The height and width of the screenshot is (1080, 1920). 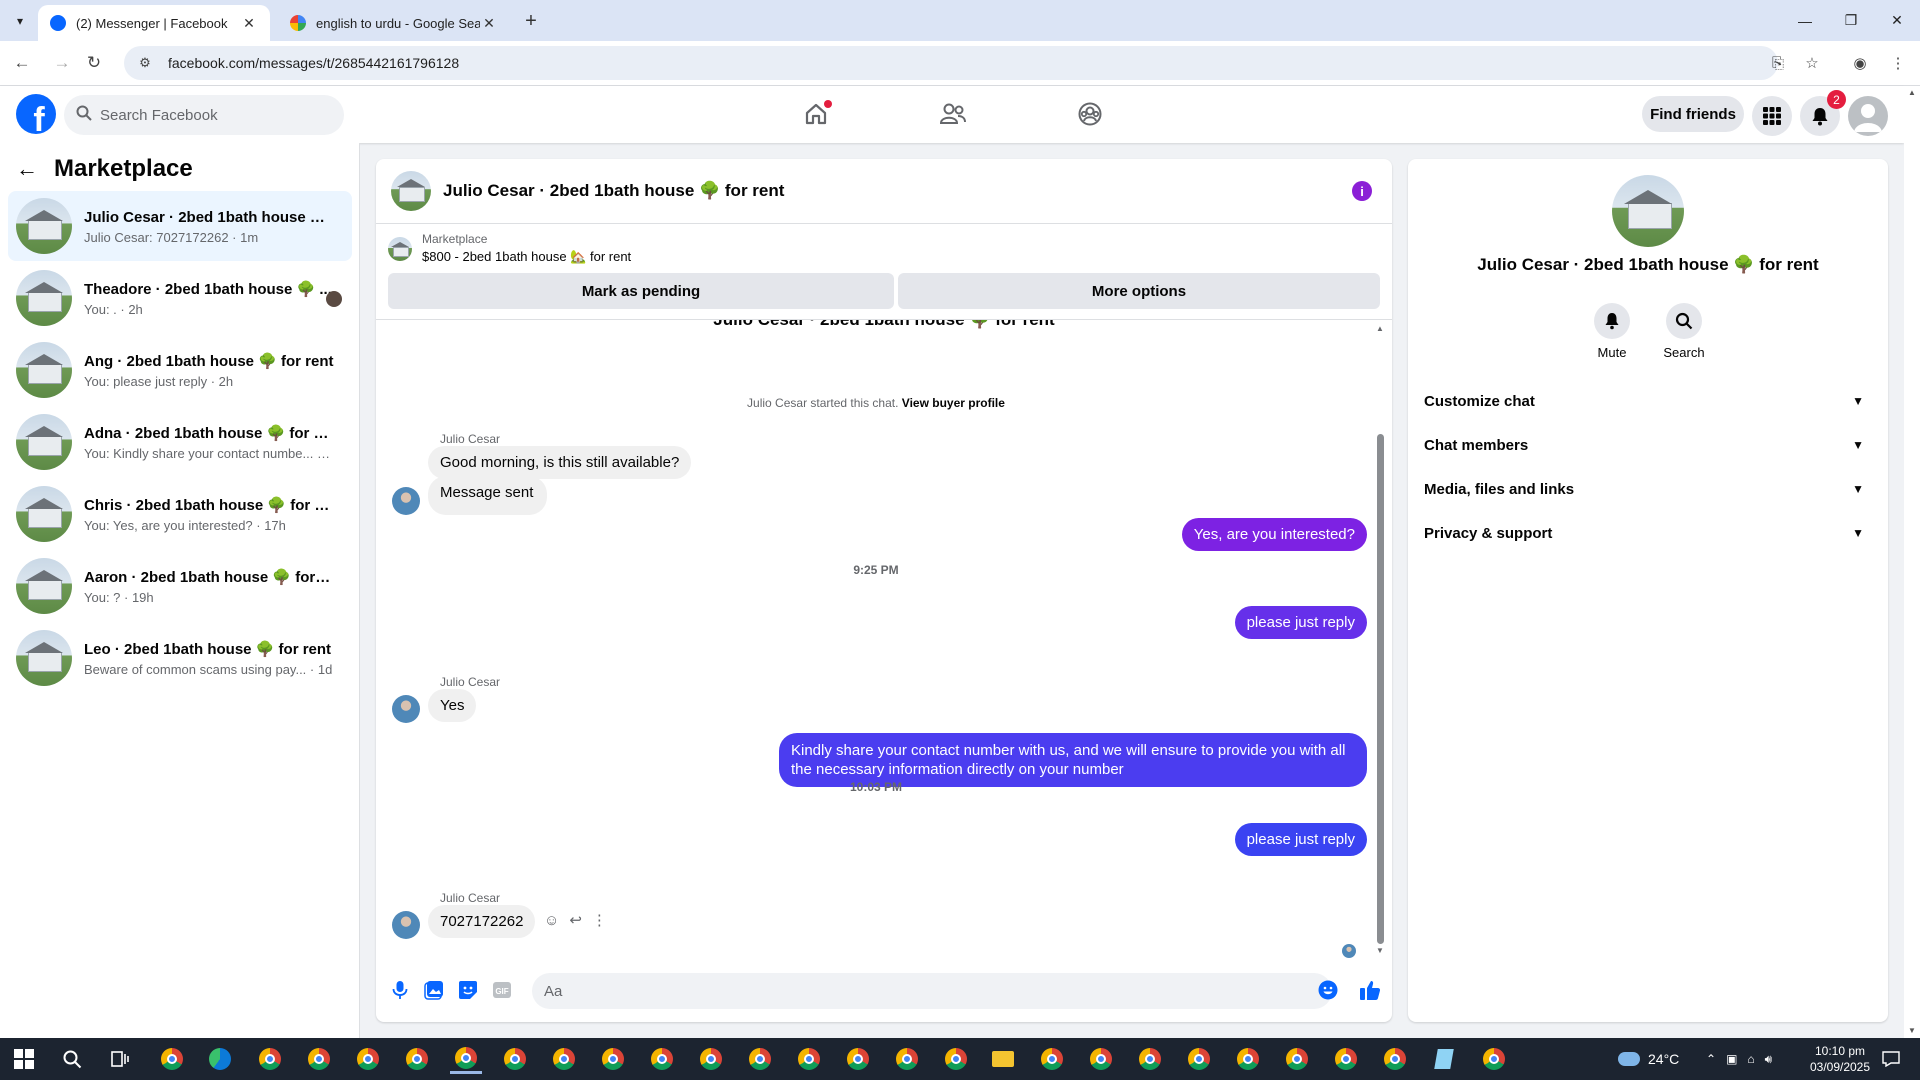 I want to click on conversation-info-icon: i, so click(x=1362, y=191).